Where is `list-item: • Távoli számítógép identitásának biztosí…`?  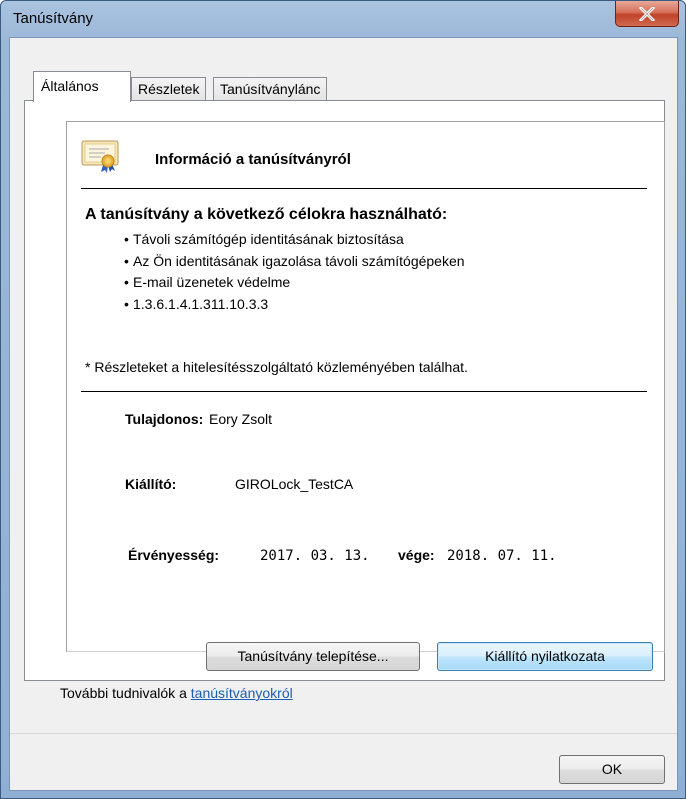 list-item: • Távoli számítógép identitásának biztosí… is located at coordinates (264, 239).